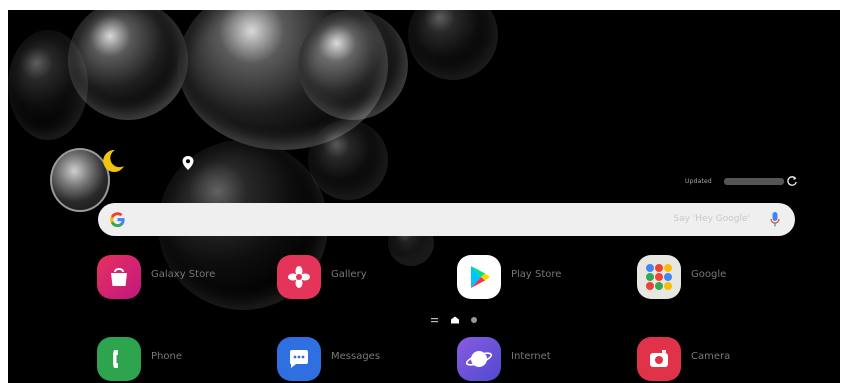  Describe the element at coordinates (711, 356) in the screenshot. I see `app-label: Camera` at that location.